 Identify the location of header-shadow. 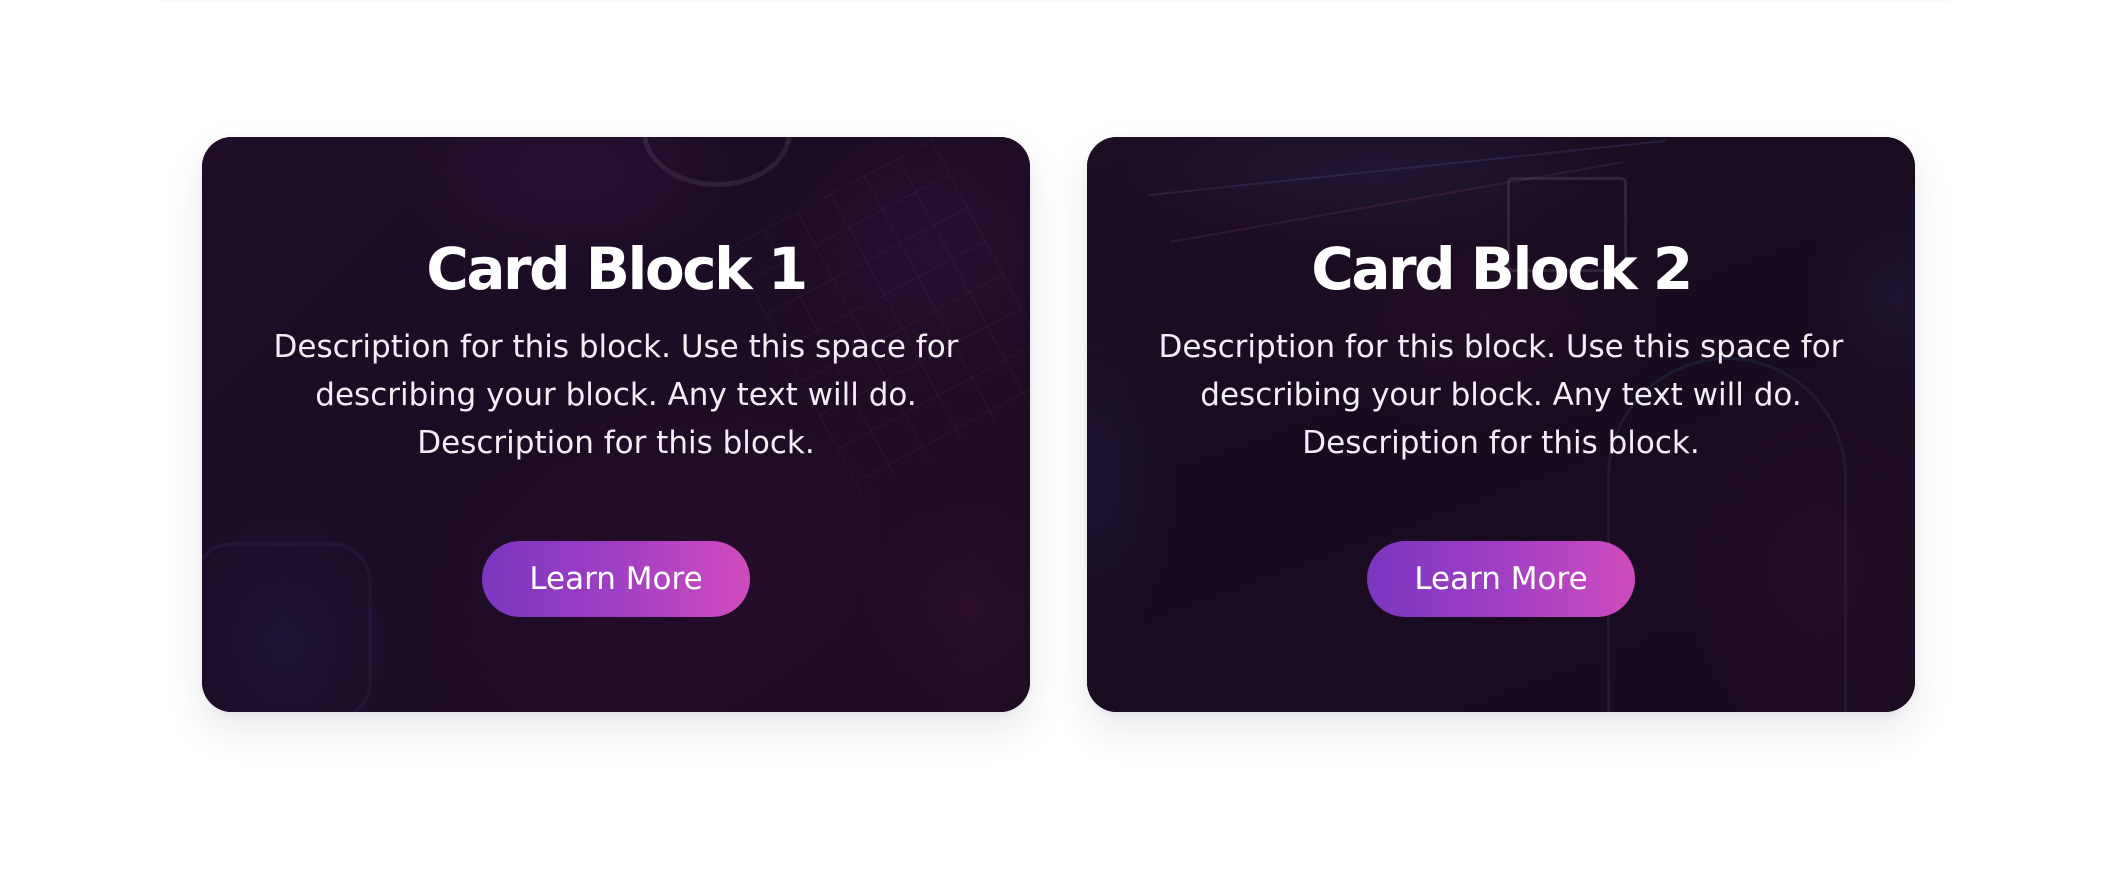
(1055, 2).